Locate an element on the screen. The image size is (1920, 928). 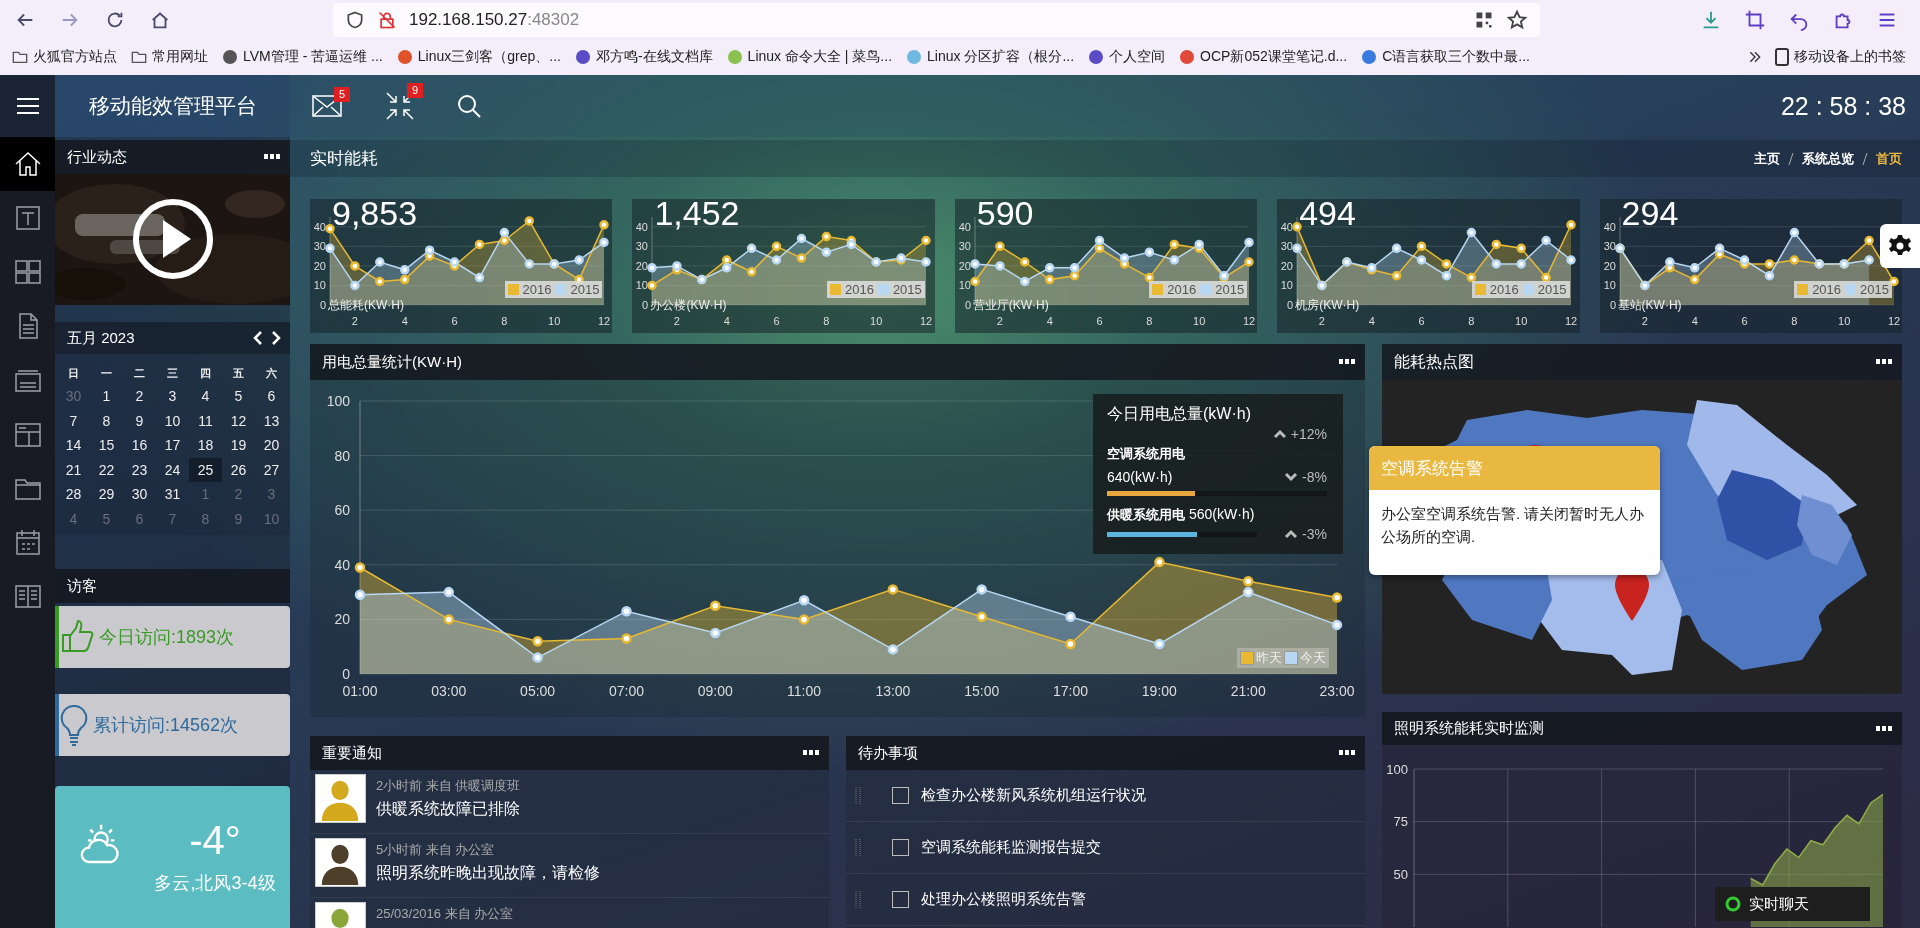
axis-label: 100 is located at coordinates (1397, 769).